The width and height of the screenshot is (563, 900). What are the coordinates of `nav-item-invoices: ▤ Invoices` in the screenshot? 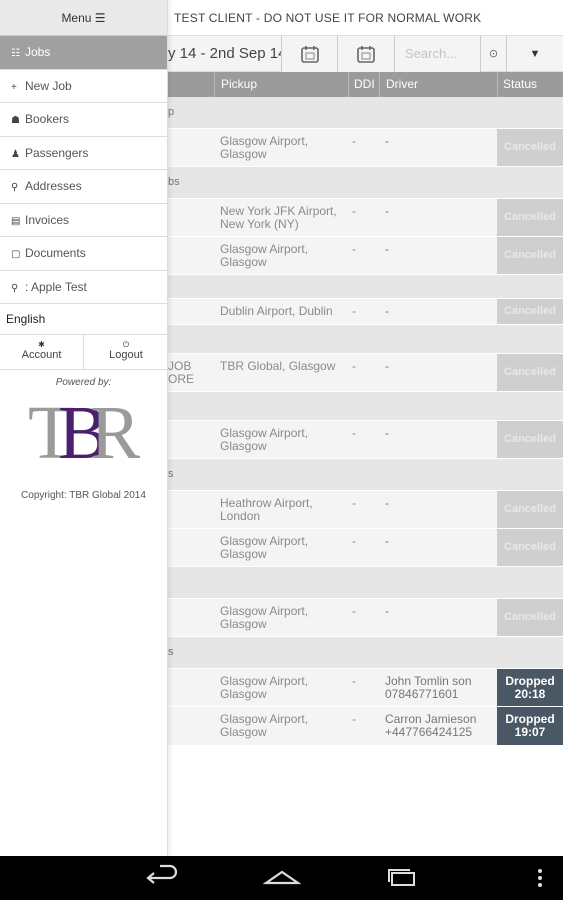 It's located at (83, 220).